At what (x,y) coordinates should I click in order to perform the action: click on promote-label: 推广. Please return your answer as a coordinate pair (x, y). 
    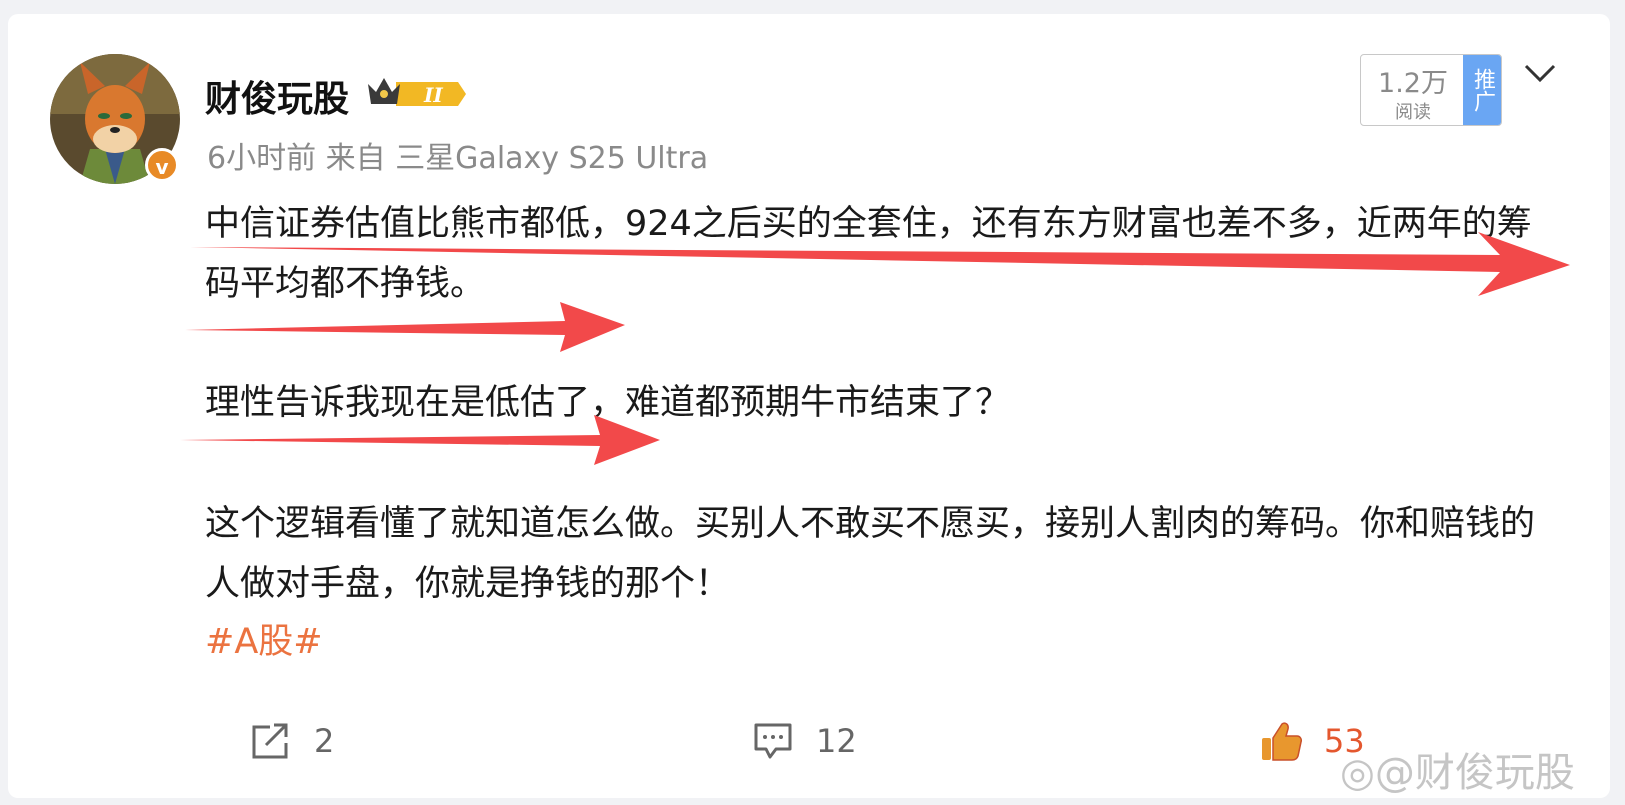
    Looking at the image, I should click on (1482, 90).